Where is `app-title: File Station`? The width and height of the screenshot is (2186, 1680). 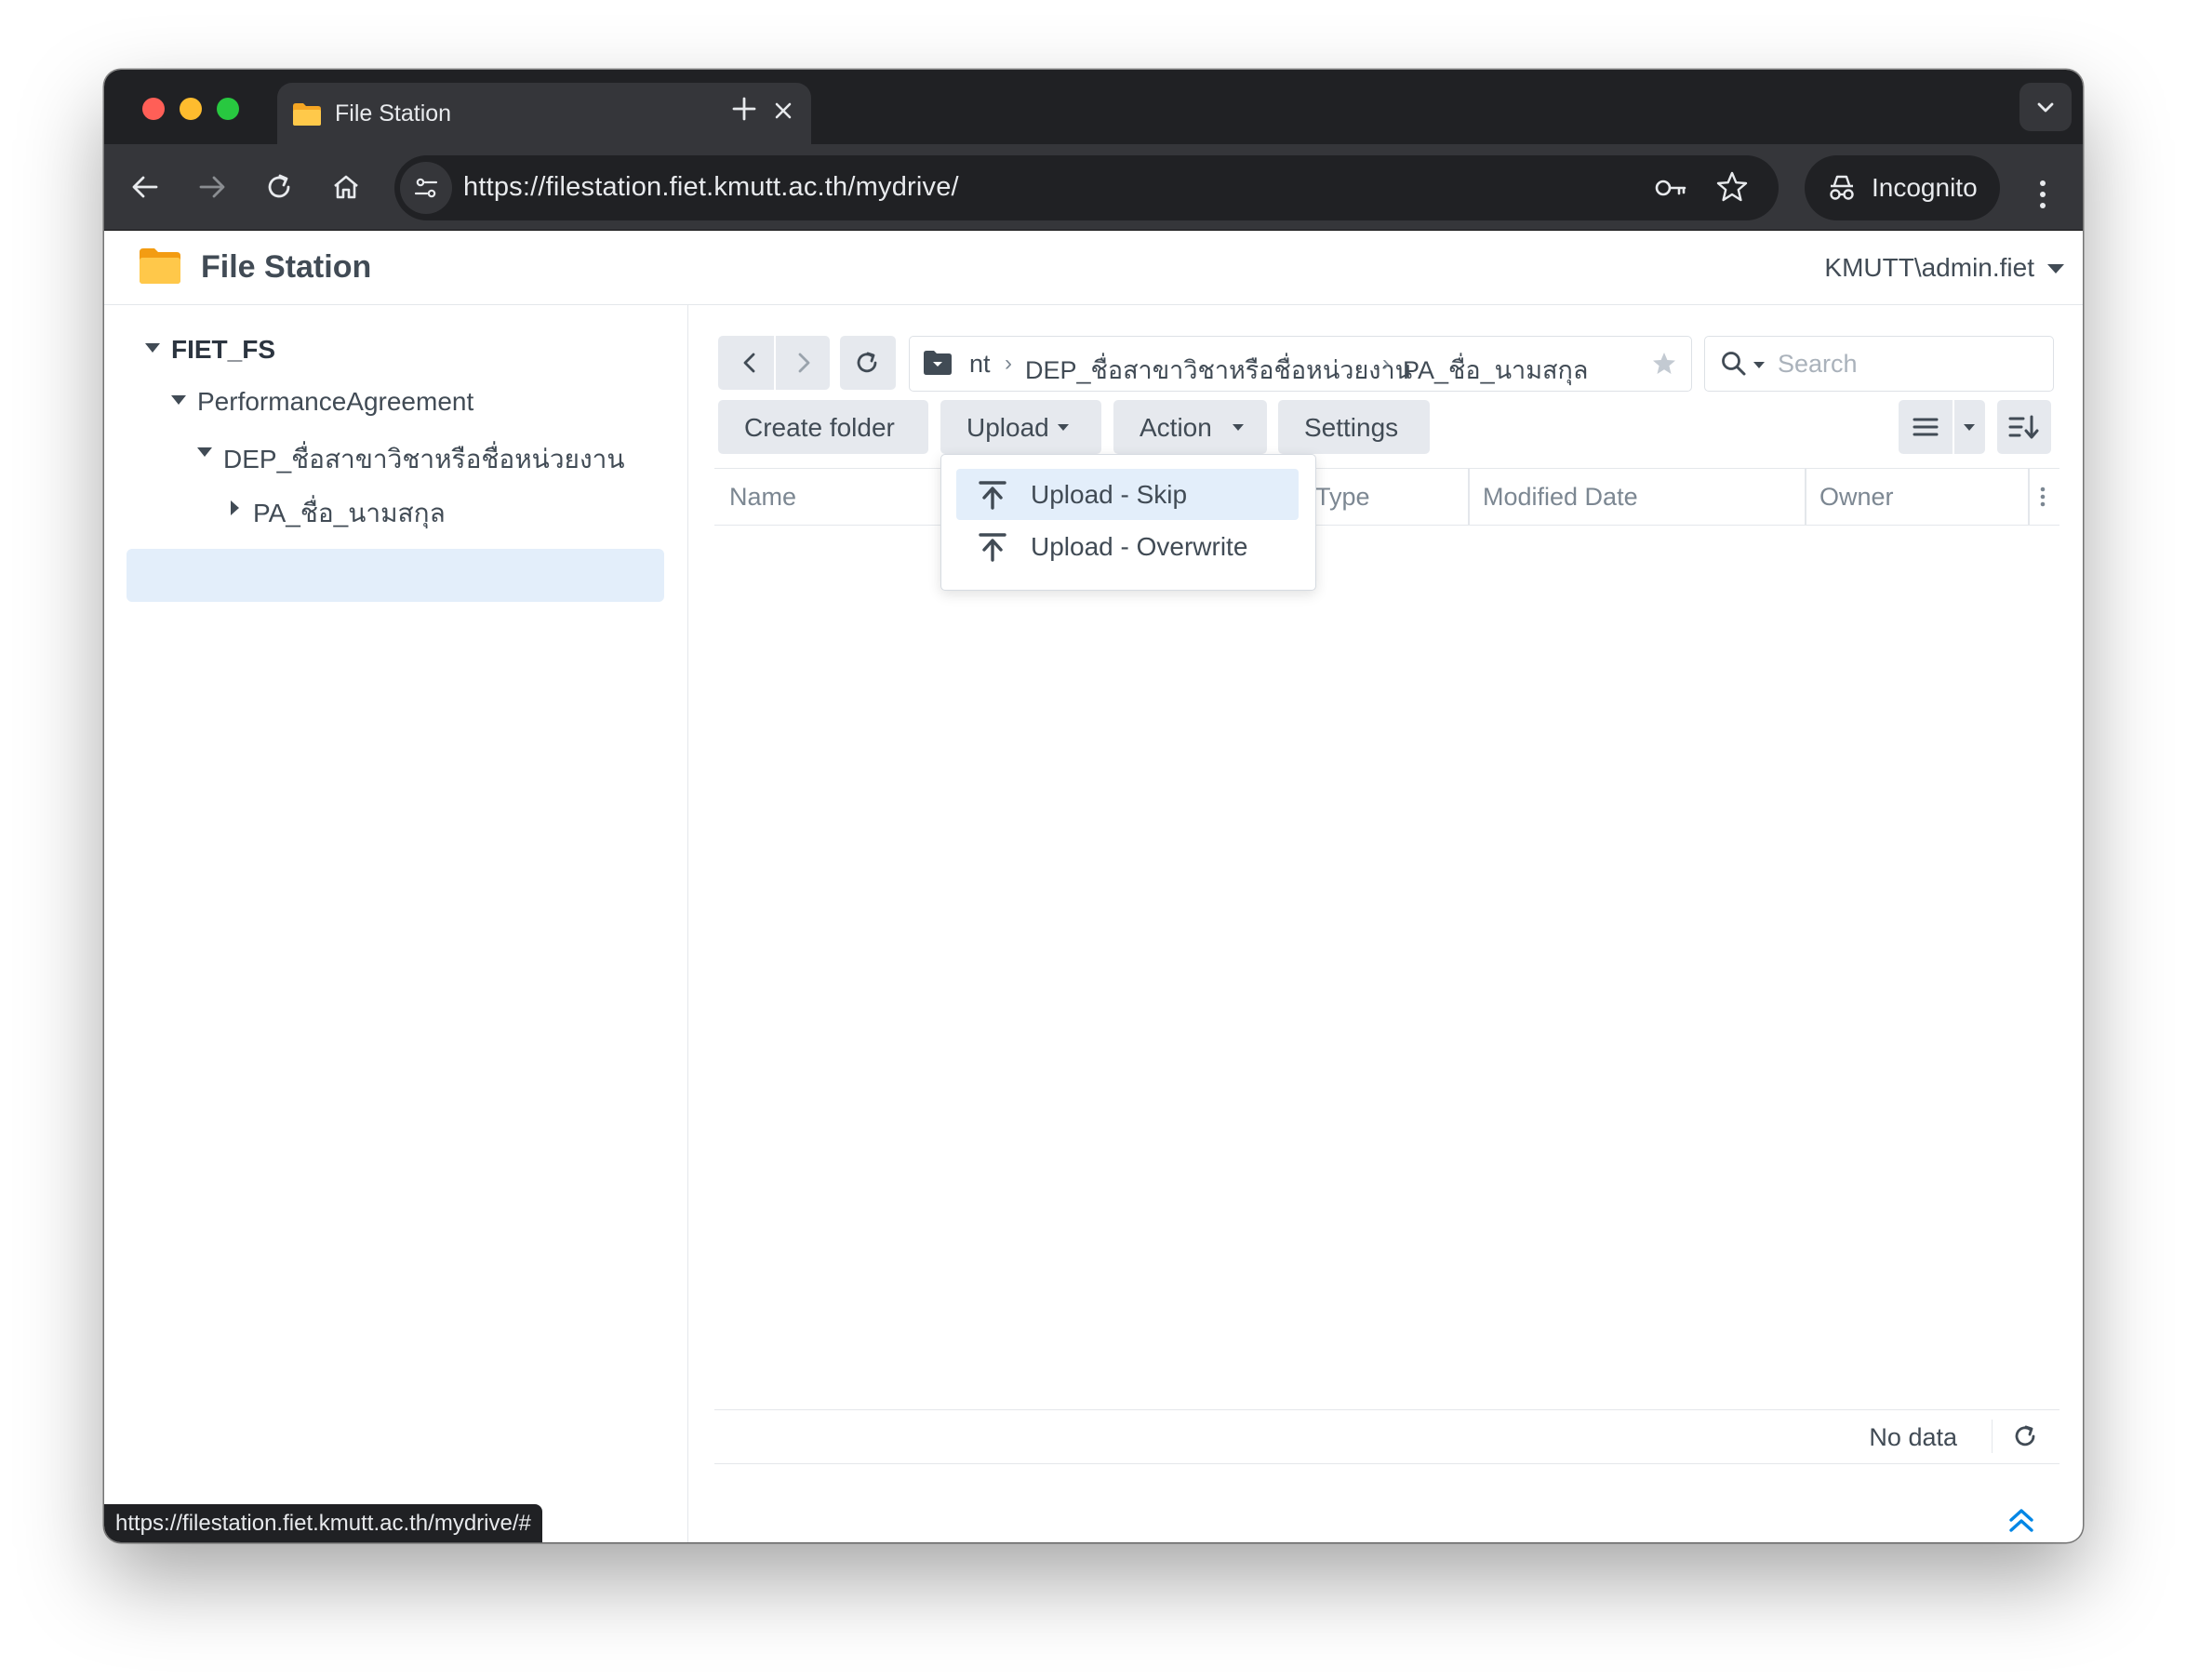 app-title: File Station is located at coordinates (286, 267).